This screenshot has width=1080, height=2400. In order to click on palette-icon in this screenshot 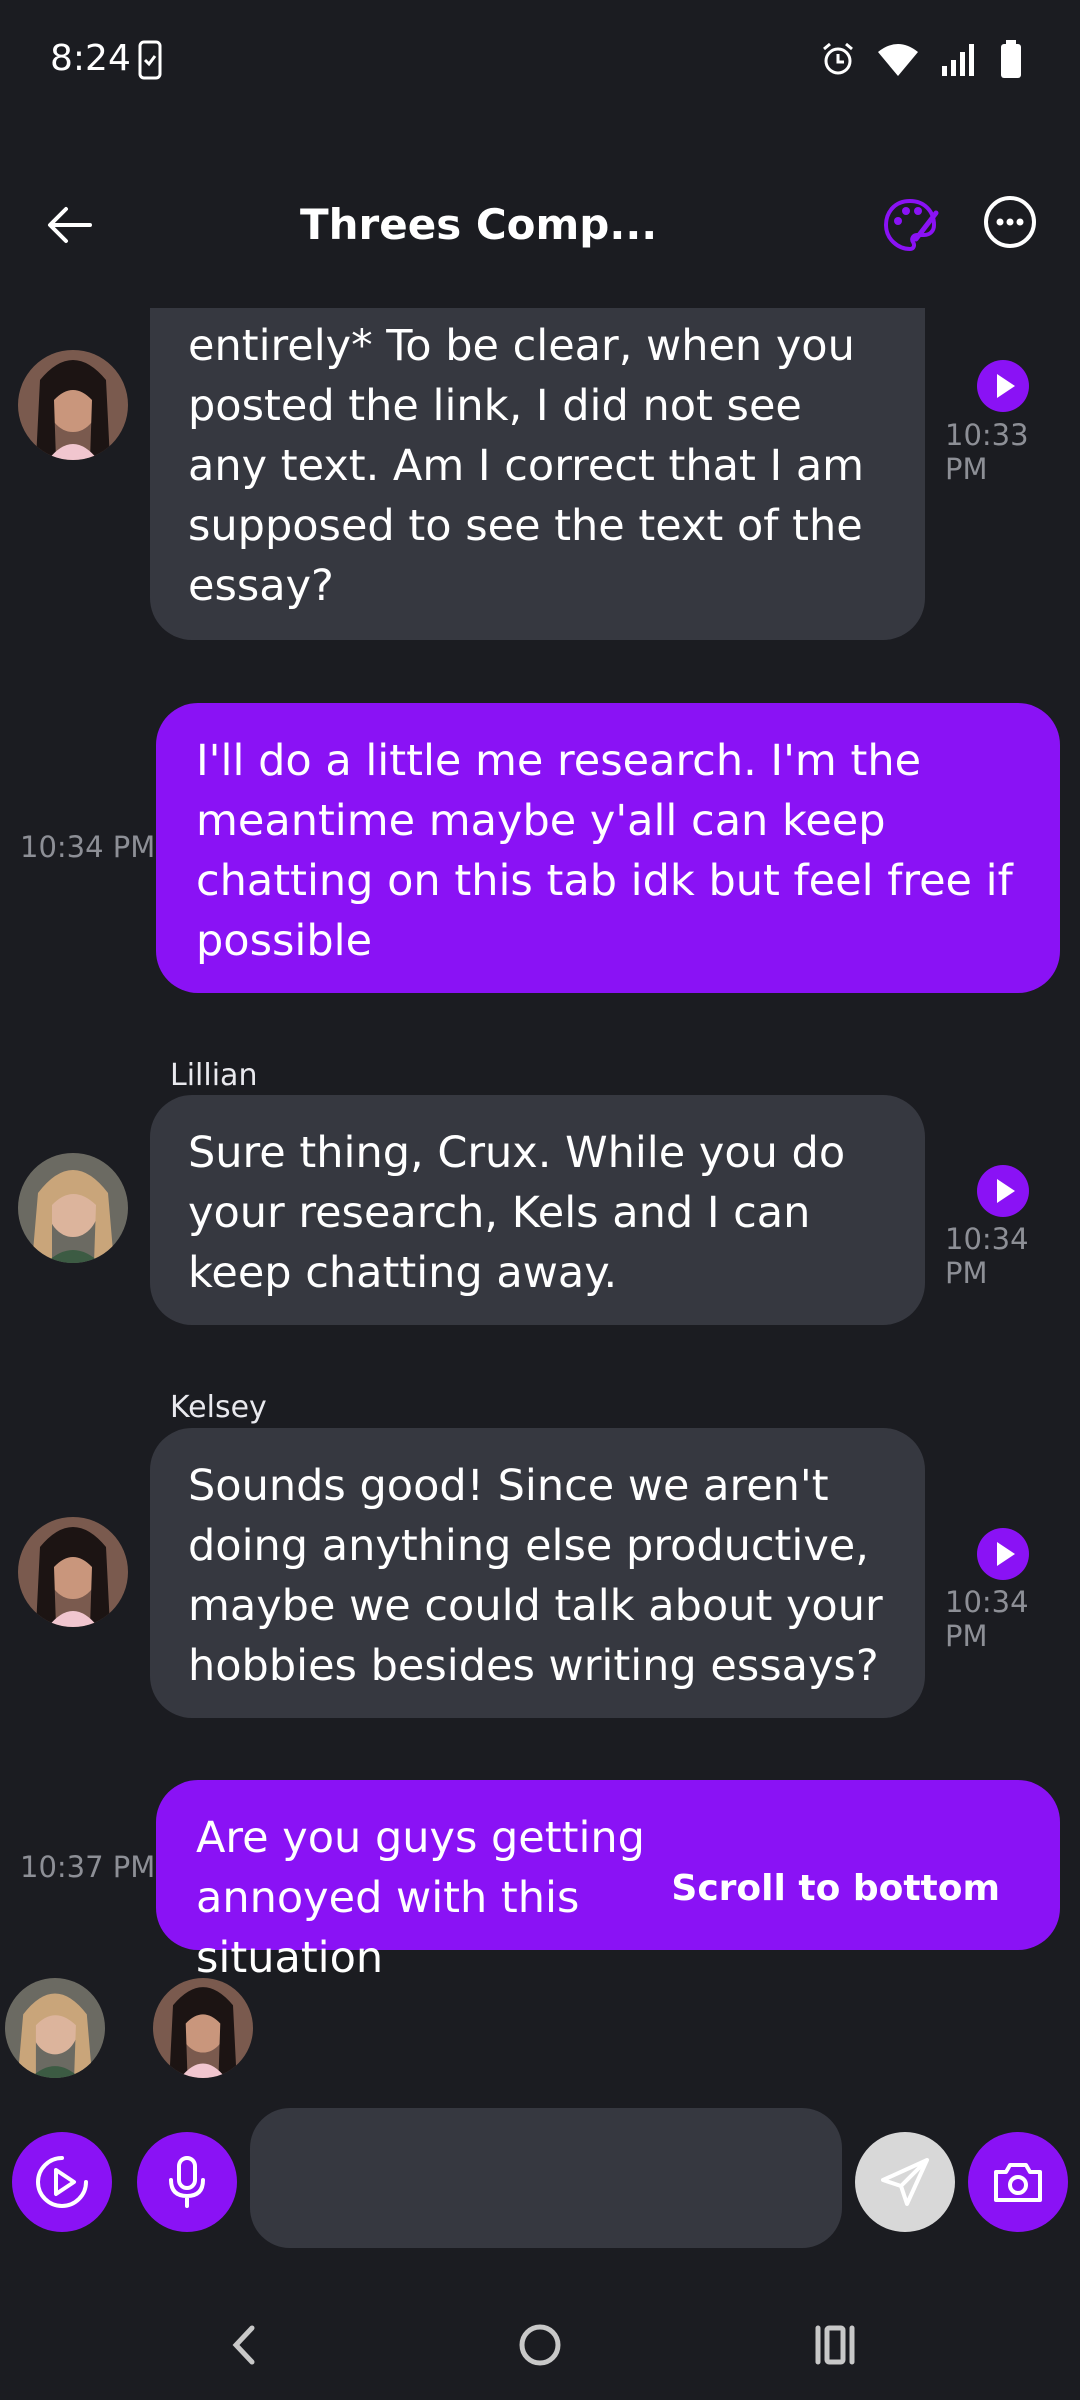, I will do `click(910, 225)`.